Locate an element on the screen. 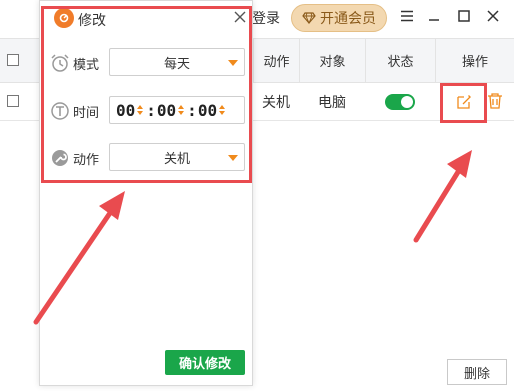  timer-icon is located at coordinates (60, 111).